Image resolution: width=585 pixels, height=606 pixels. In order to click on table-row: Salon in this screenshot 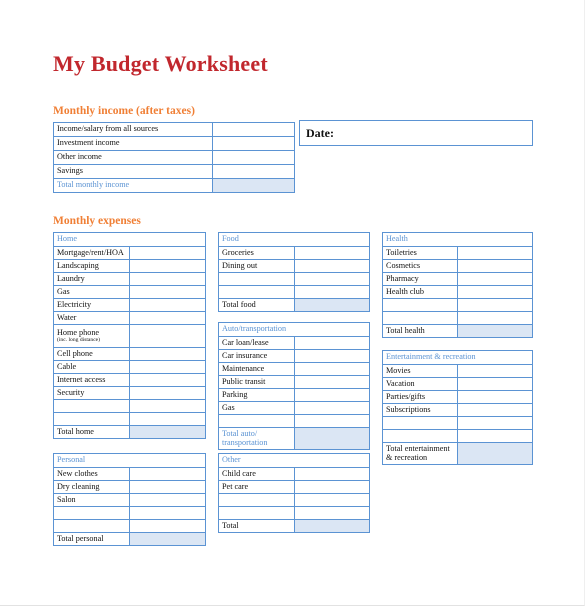, I will do `click(129, 500)`.